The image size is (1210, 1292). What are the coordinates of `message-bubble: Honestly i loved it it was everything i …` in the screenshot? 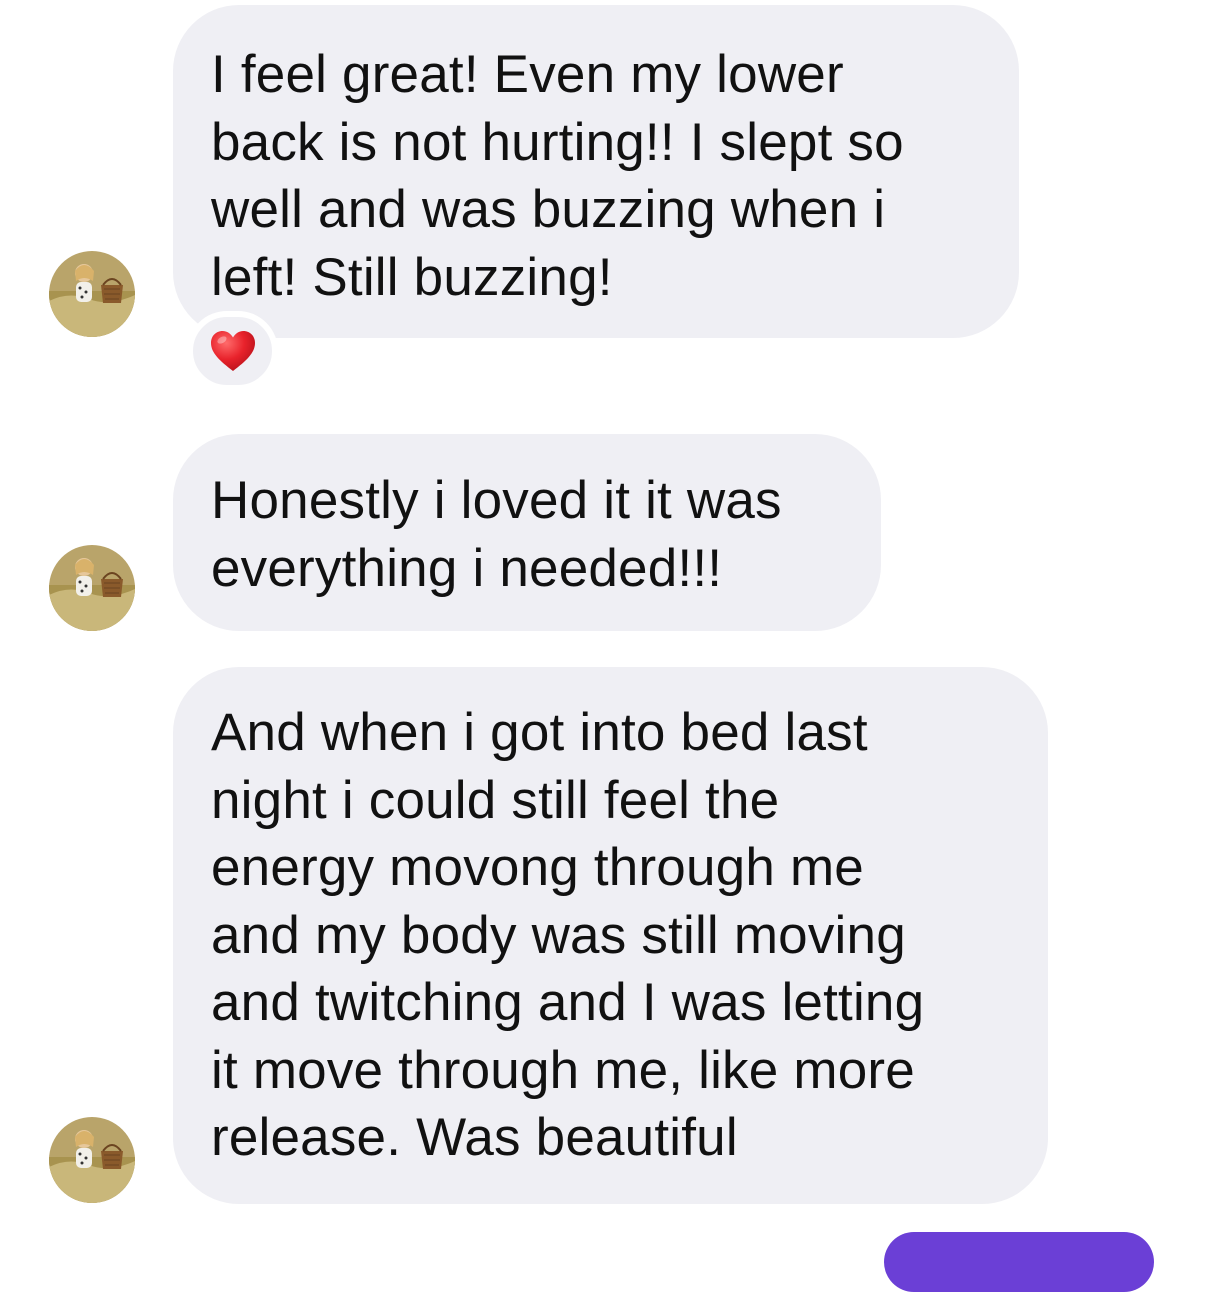 It's located at (527, 532).